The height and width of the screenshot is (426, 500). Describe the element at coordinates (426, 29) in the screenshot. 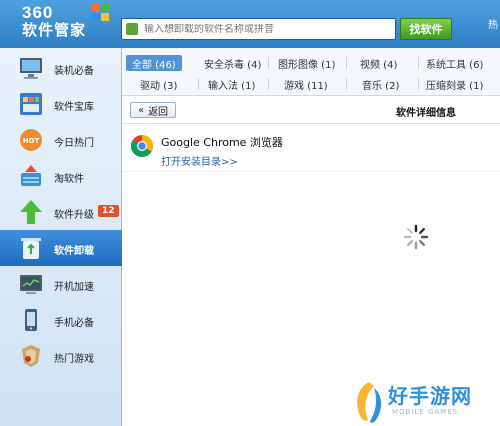

I see `find-software-button: 找软件` at that location.